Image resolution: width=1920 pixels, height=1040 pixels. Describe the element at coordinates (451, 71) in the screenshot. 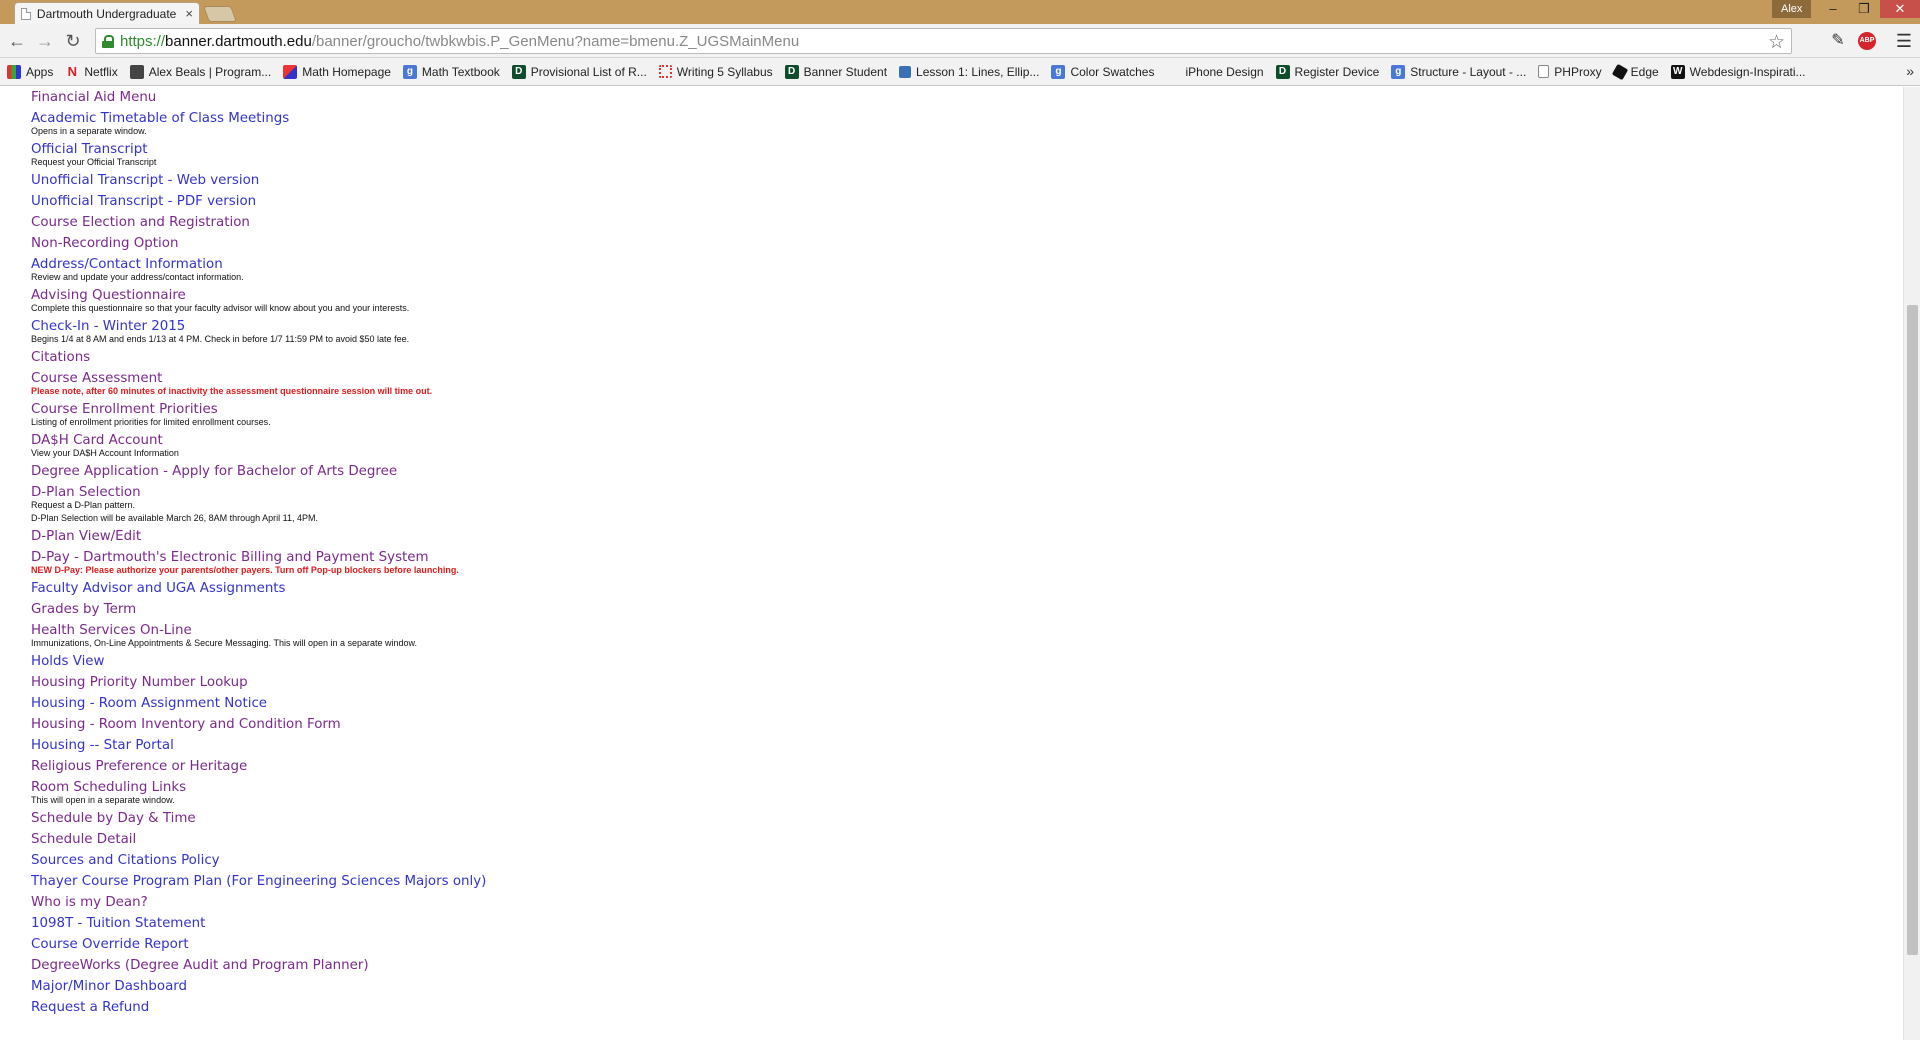

I see `bookmark-item: g Math Textbook` at that location.